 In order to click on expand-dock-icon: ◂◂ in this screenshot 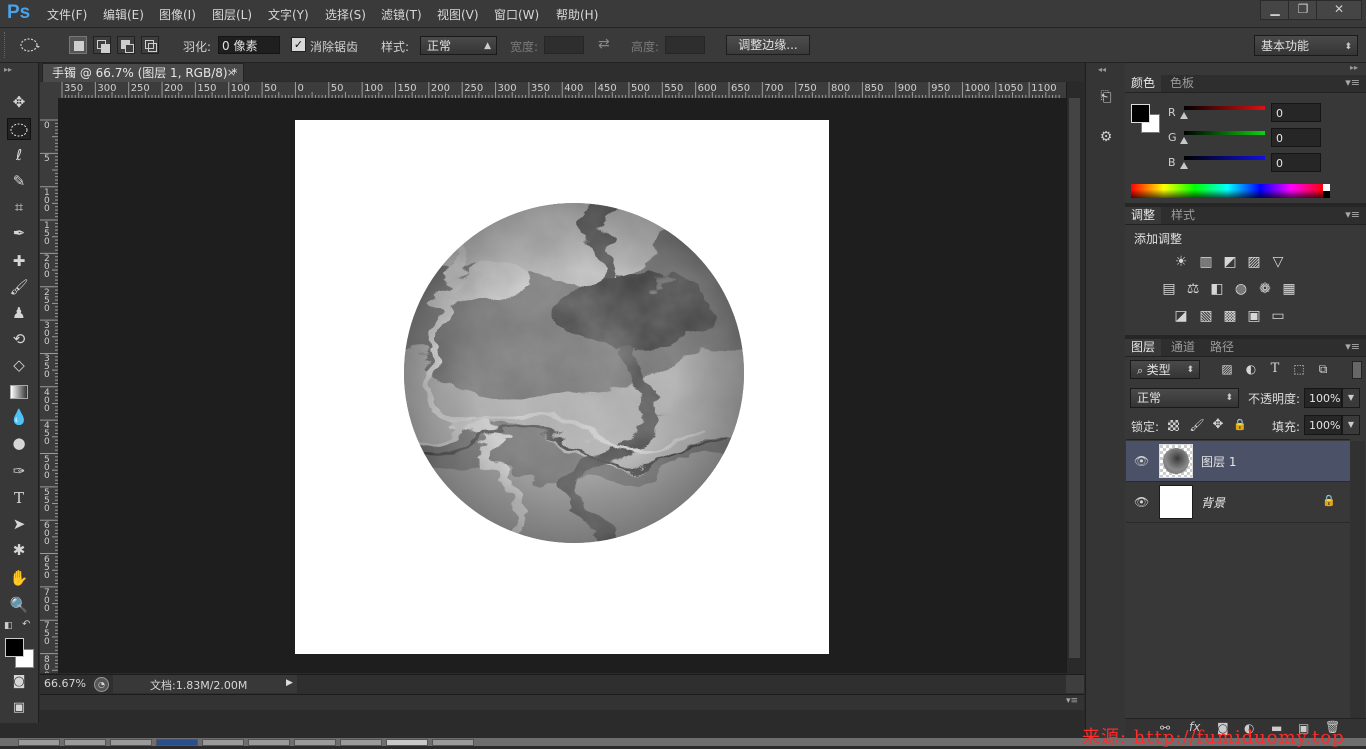, I will do `click(1102, 69)`.